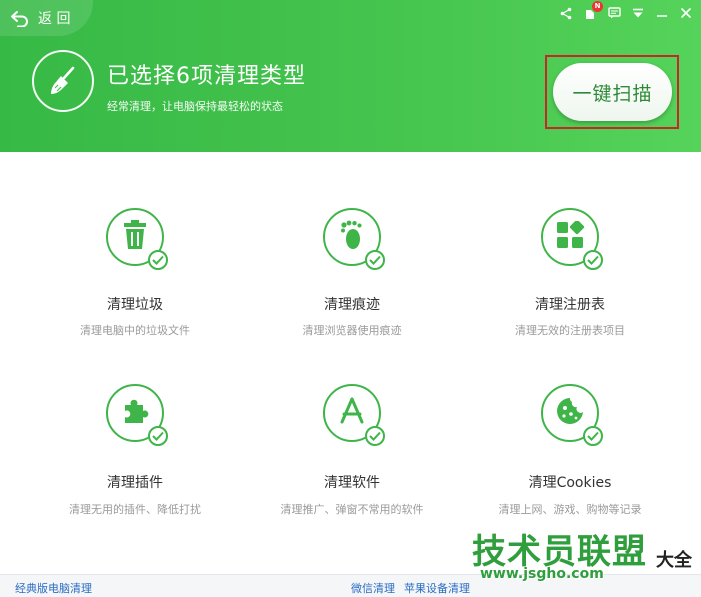 The image size is (701, 597). What do you see at coordinates (570, 483) in the screenshot?
I see `item-title: 清理Cookies` at bounding box center [570, 483].